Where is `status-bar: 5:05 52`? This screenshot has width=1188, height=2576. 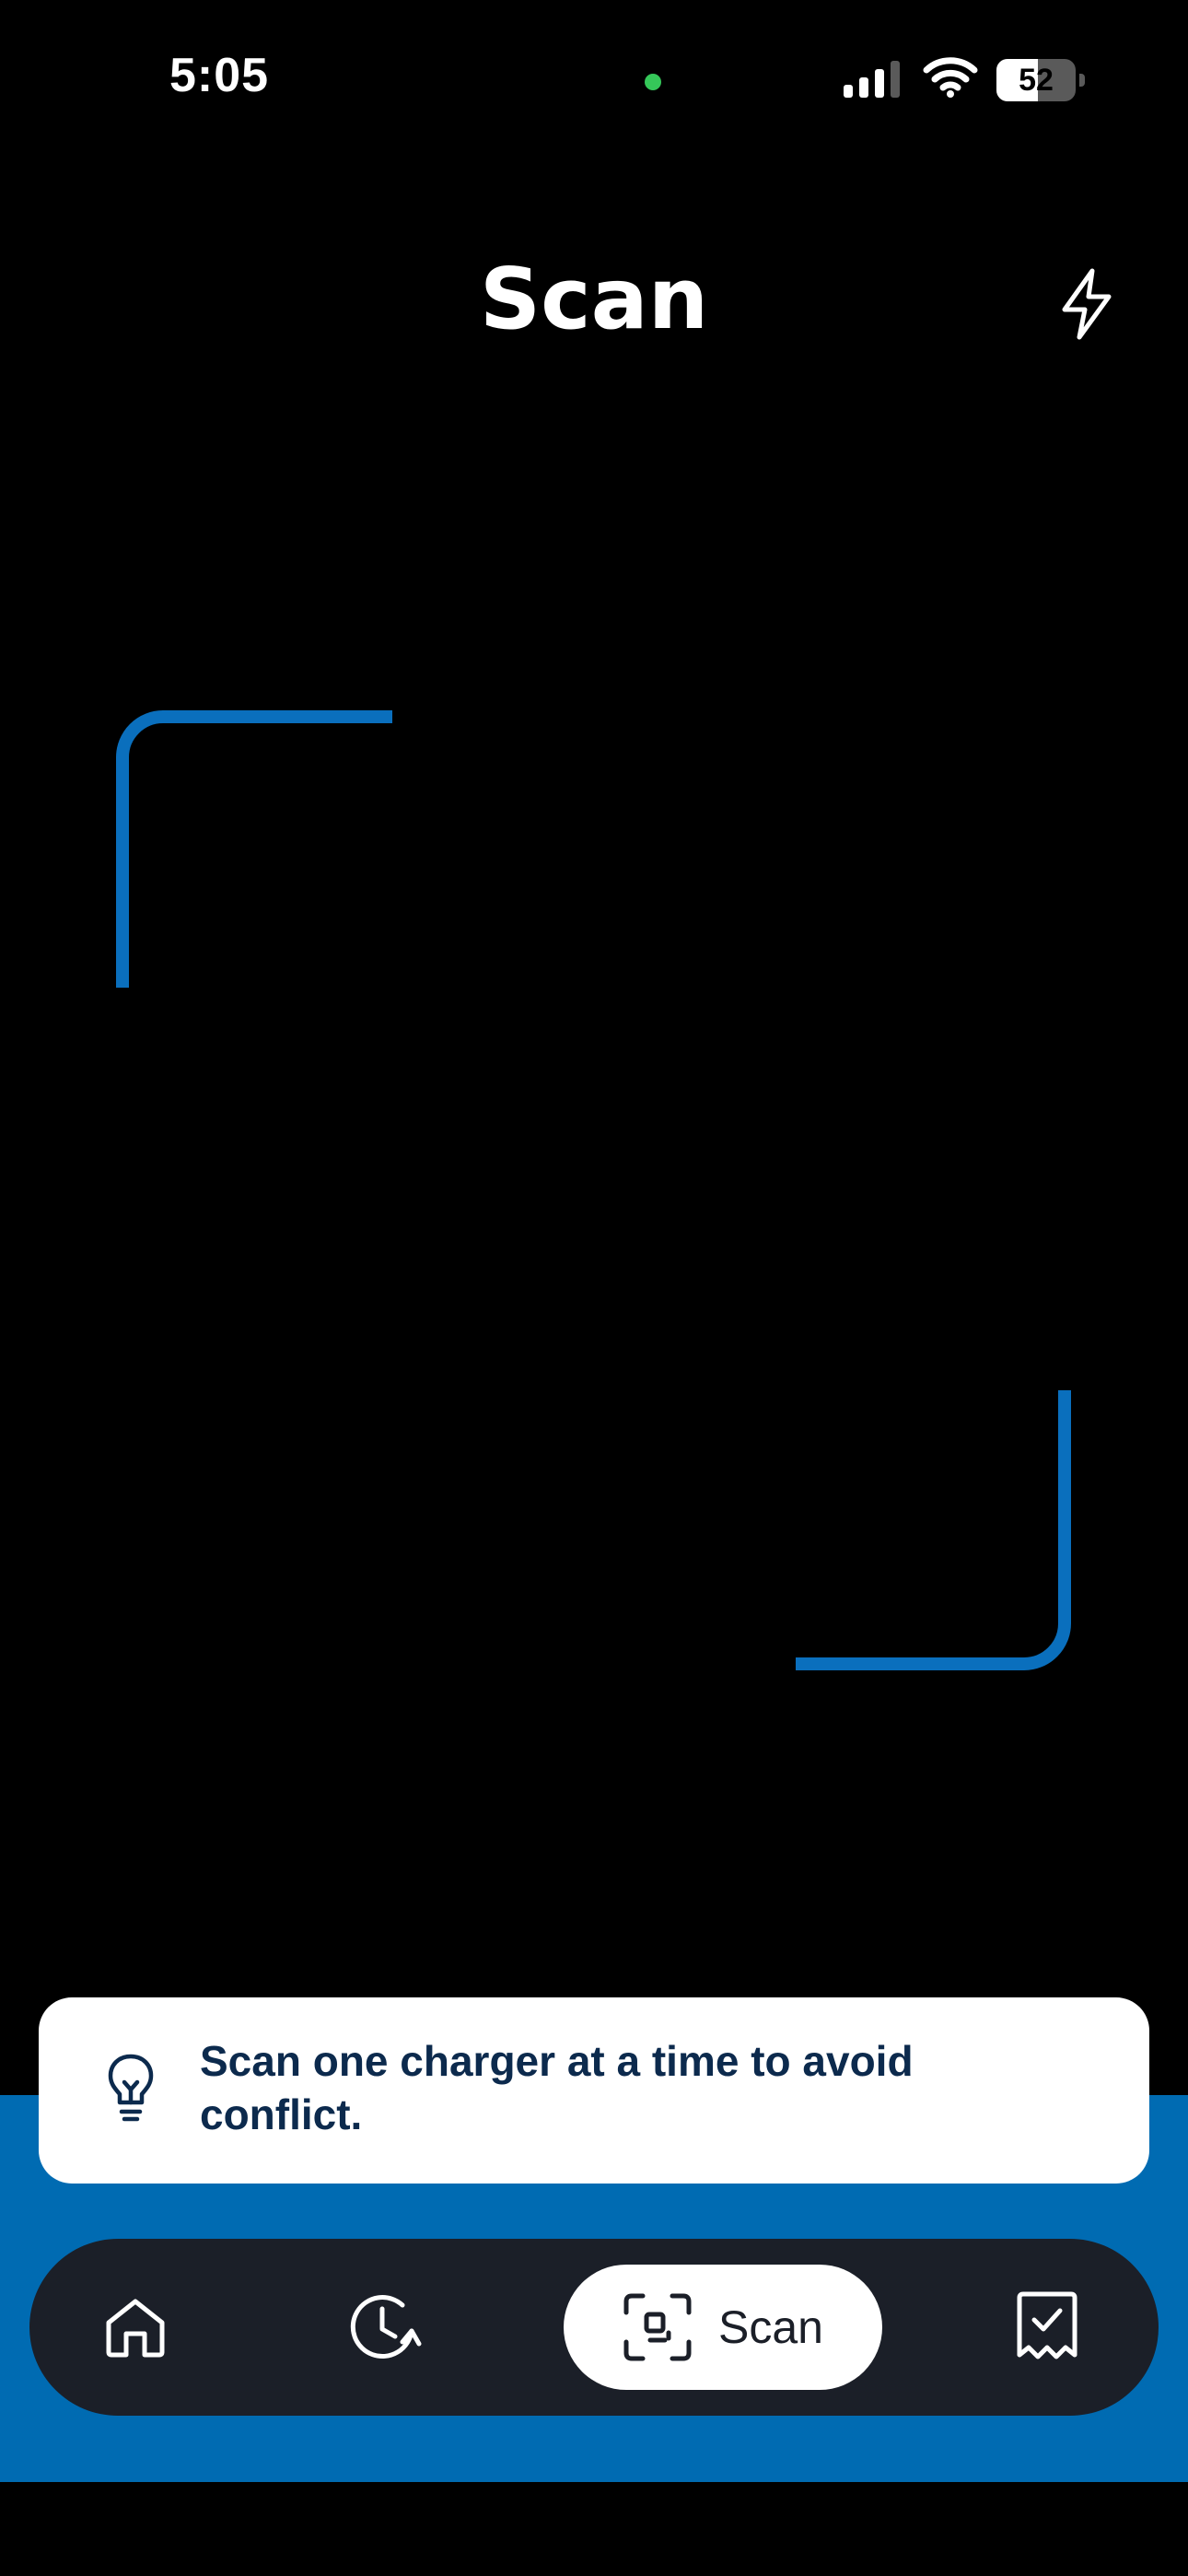 status-bar: 5:05 52 is located at coordinates (594, 83).